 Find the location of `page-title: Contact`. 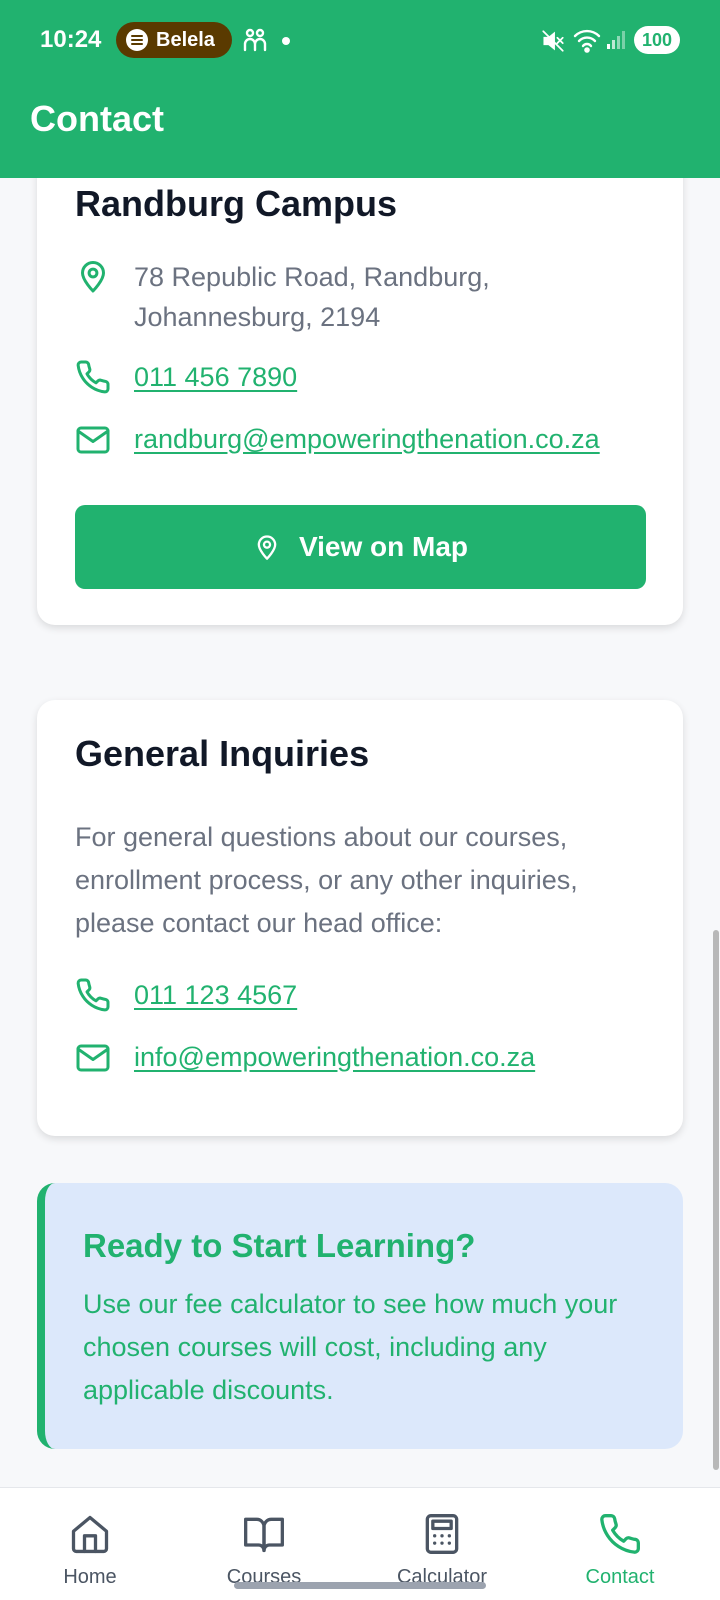

page-title: Contact is located at coordinates (97, 118).